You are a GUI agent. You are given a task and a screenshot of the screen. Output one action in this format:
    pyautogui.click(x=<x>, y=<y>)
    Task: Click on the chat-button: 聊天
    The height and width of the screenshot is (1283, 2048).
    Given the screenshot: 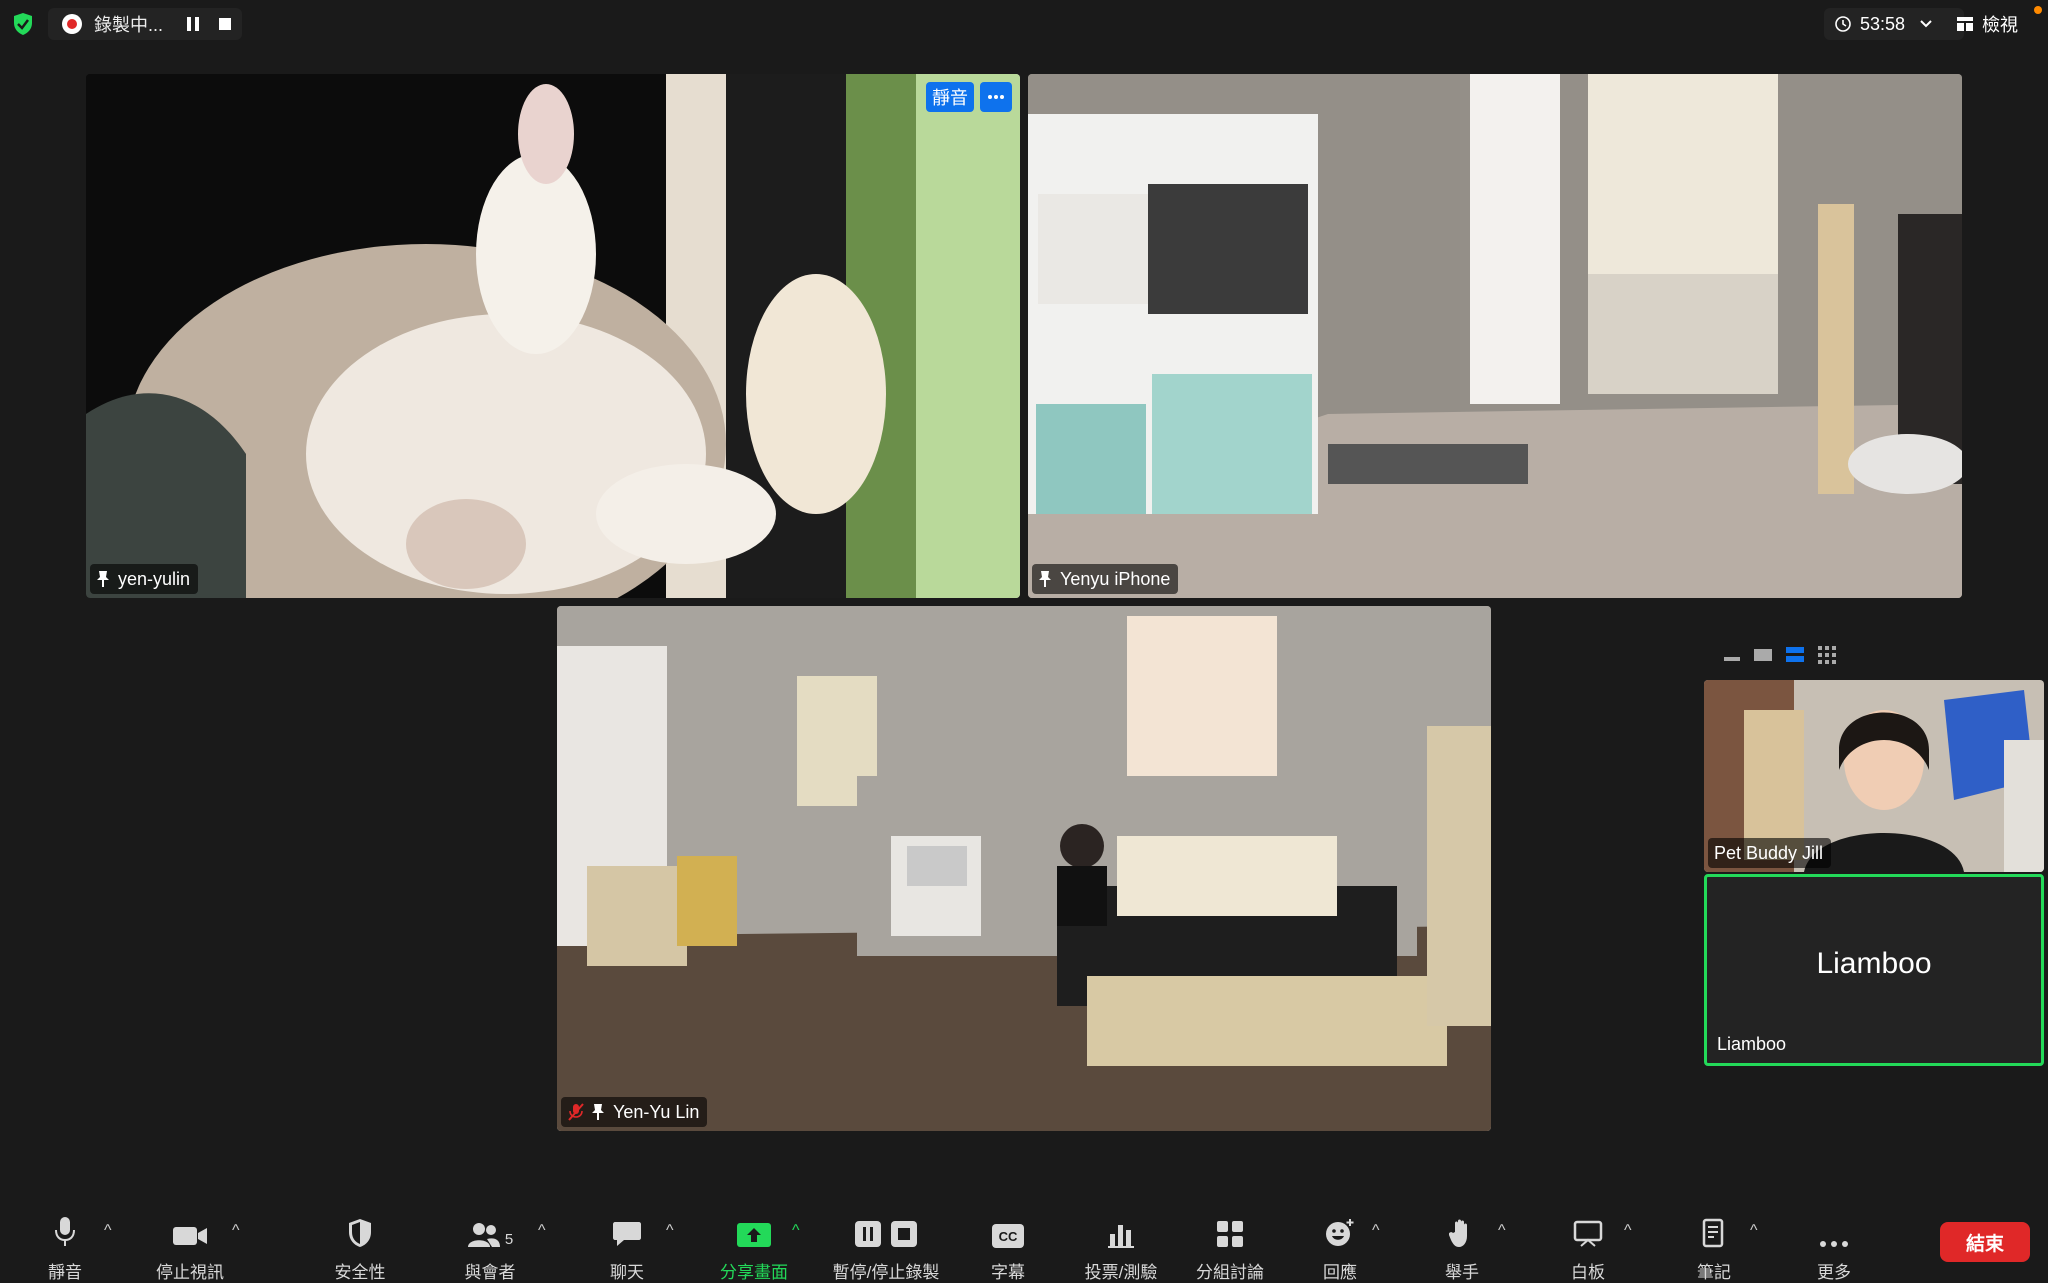 What is the action you would take?
    pyautogui.click(x=627, y=1248)
    